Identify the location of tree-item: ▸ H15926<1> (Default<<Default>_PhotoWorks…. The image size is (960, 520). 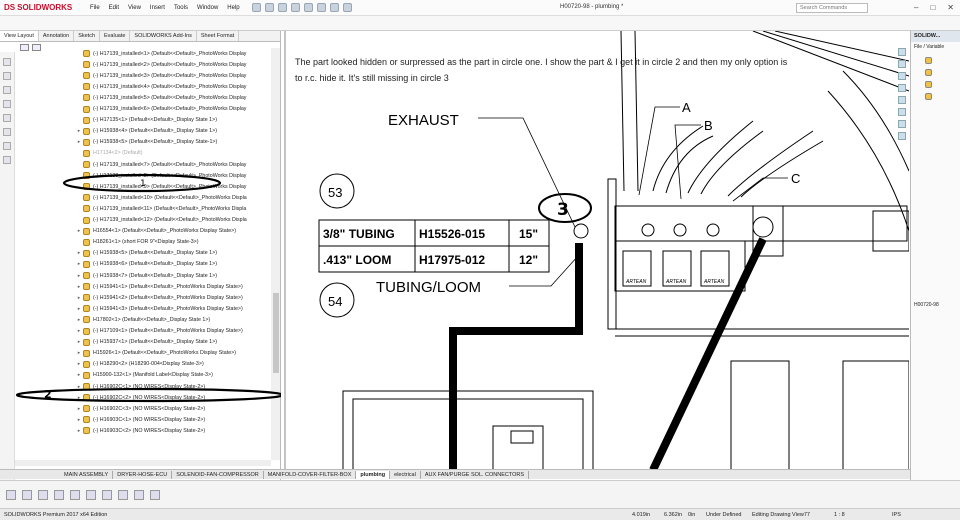
(155, 353).